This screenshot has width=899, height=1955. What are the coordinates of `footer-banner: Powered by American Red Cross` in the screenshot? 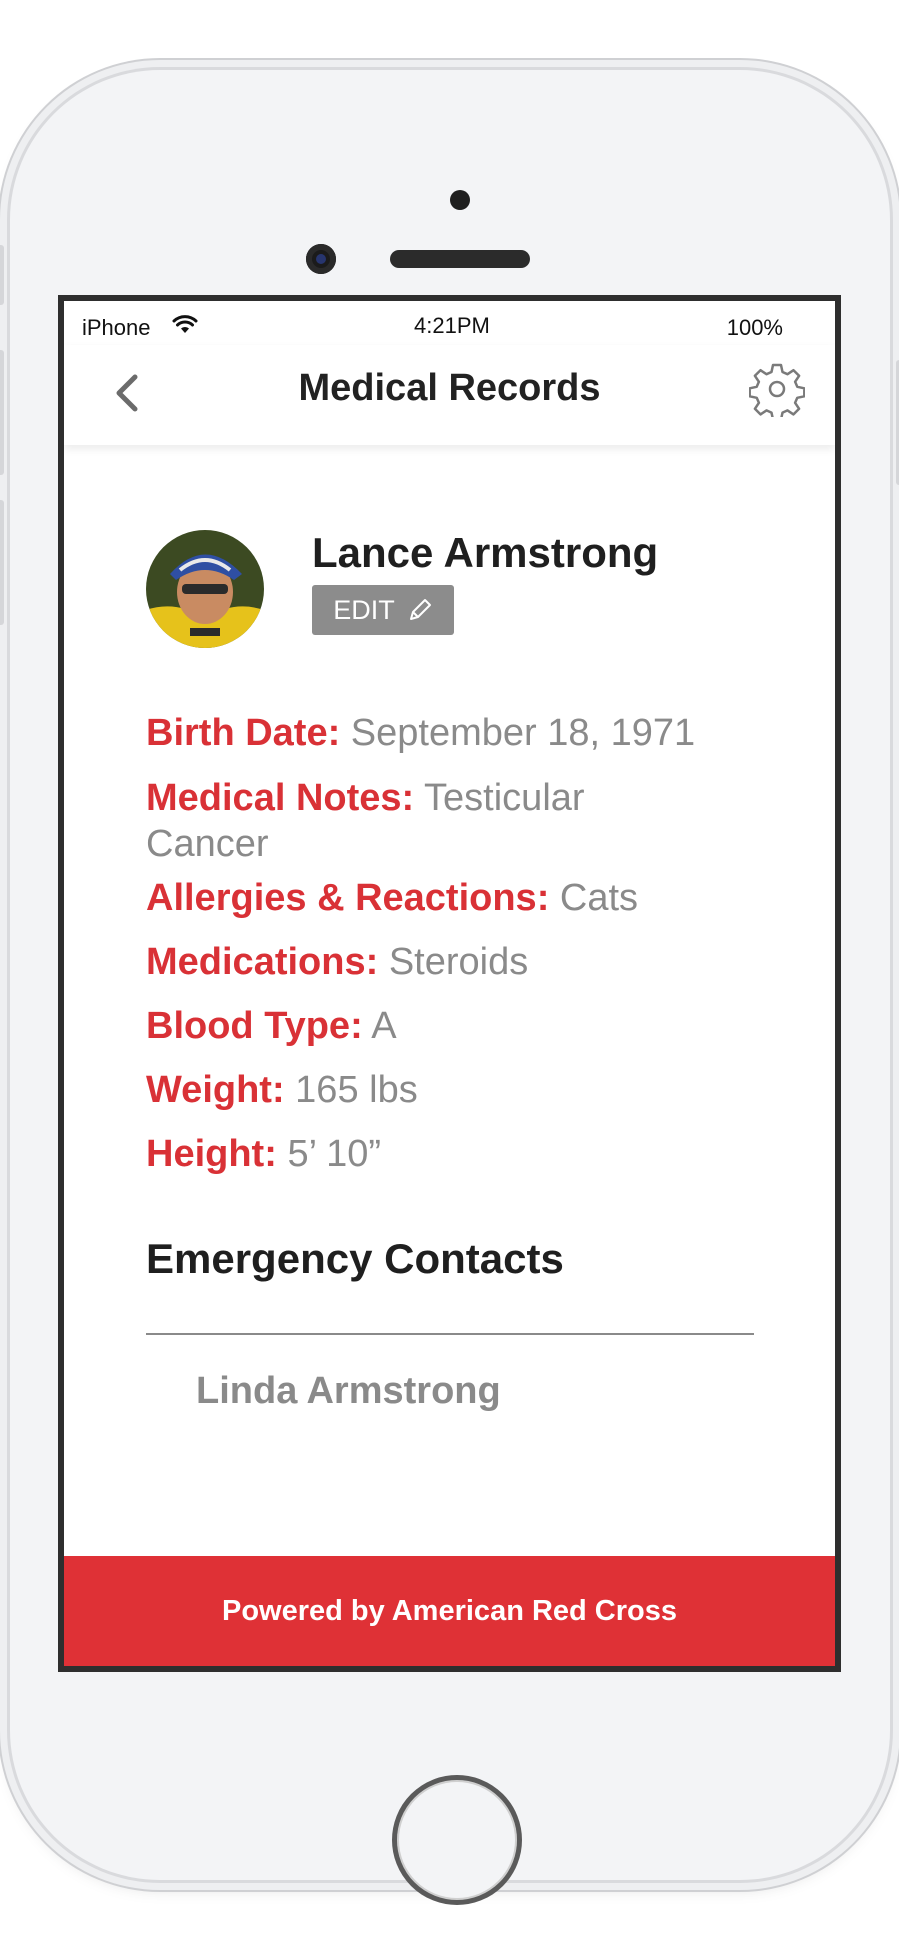 It's located at (449, 1611).